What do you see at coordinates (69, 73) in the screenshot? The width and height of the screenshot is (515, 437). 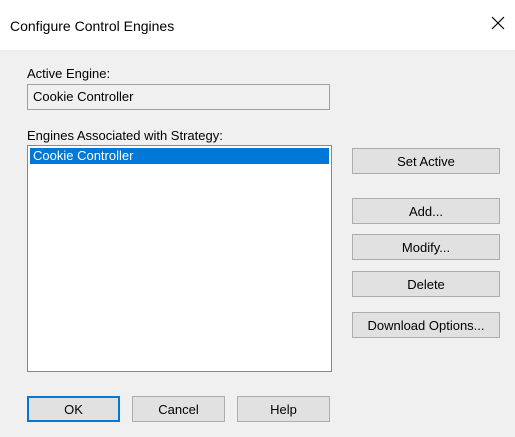 I see `active-engine-label: Active Engine:` at bounding box center [69, 73].